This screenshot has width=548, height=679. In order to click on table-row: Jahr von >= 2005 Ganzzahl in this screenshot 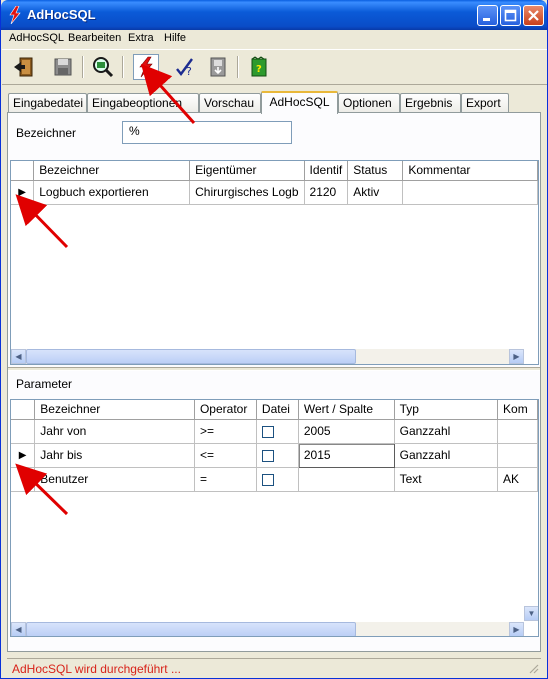, I will do `click(274, 431)`.